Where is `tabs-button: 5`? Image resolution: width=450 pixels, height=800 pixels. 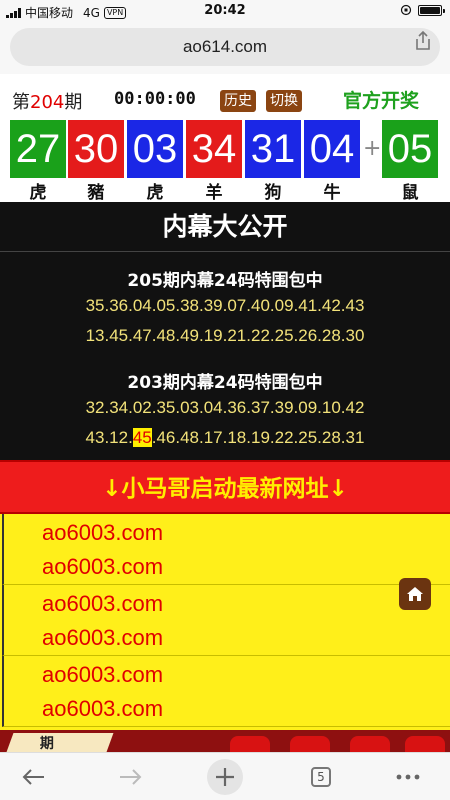 tabs-button: 5 is located at coordinates (321, 777).